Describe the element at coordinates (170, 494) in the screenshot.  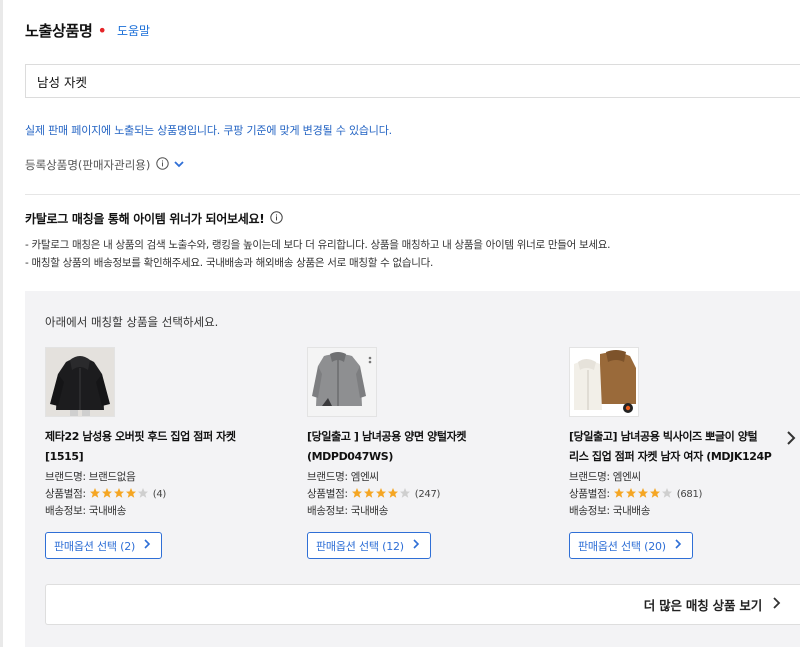
I see `product-meta: 브랜드명: 브랜드없음 상품별점: (4) 배송정보: 국내배송` at that location.